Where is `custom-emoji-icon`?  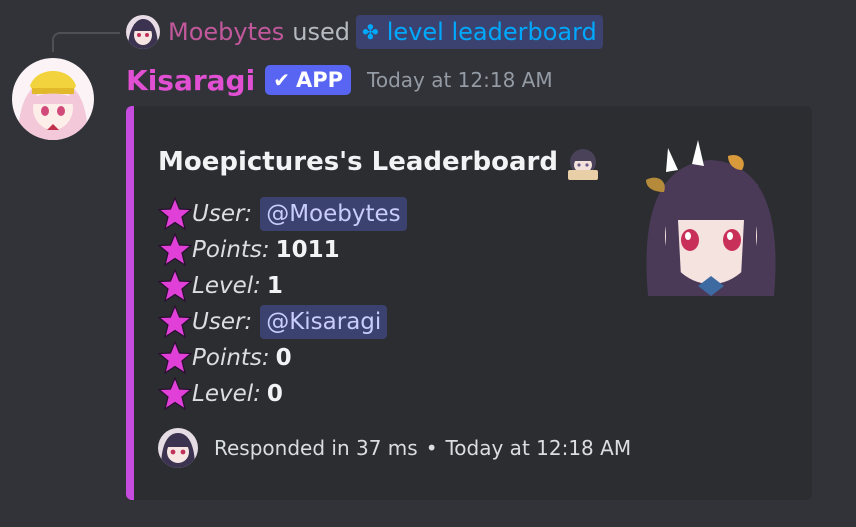 custom-emoji-icon is located at coordinates (583, 162).